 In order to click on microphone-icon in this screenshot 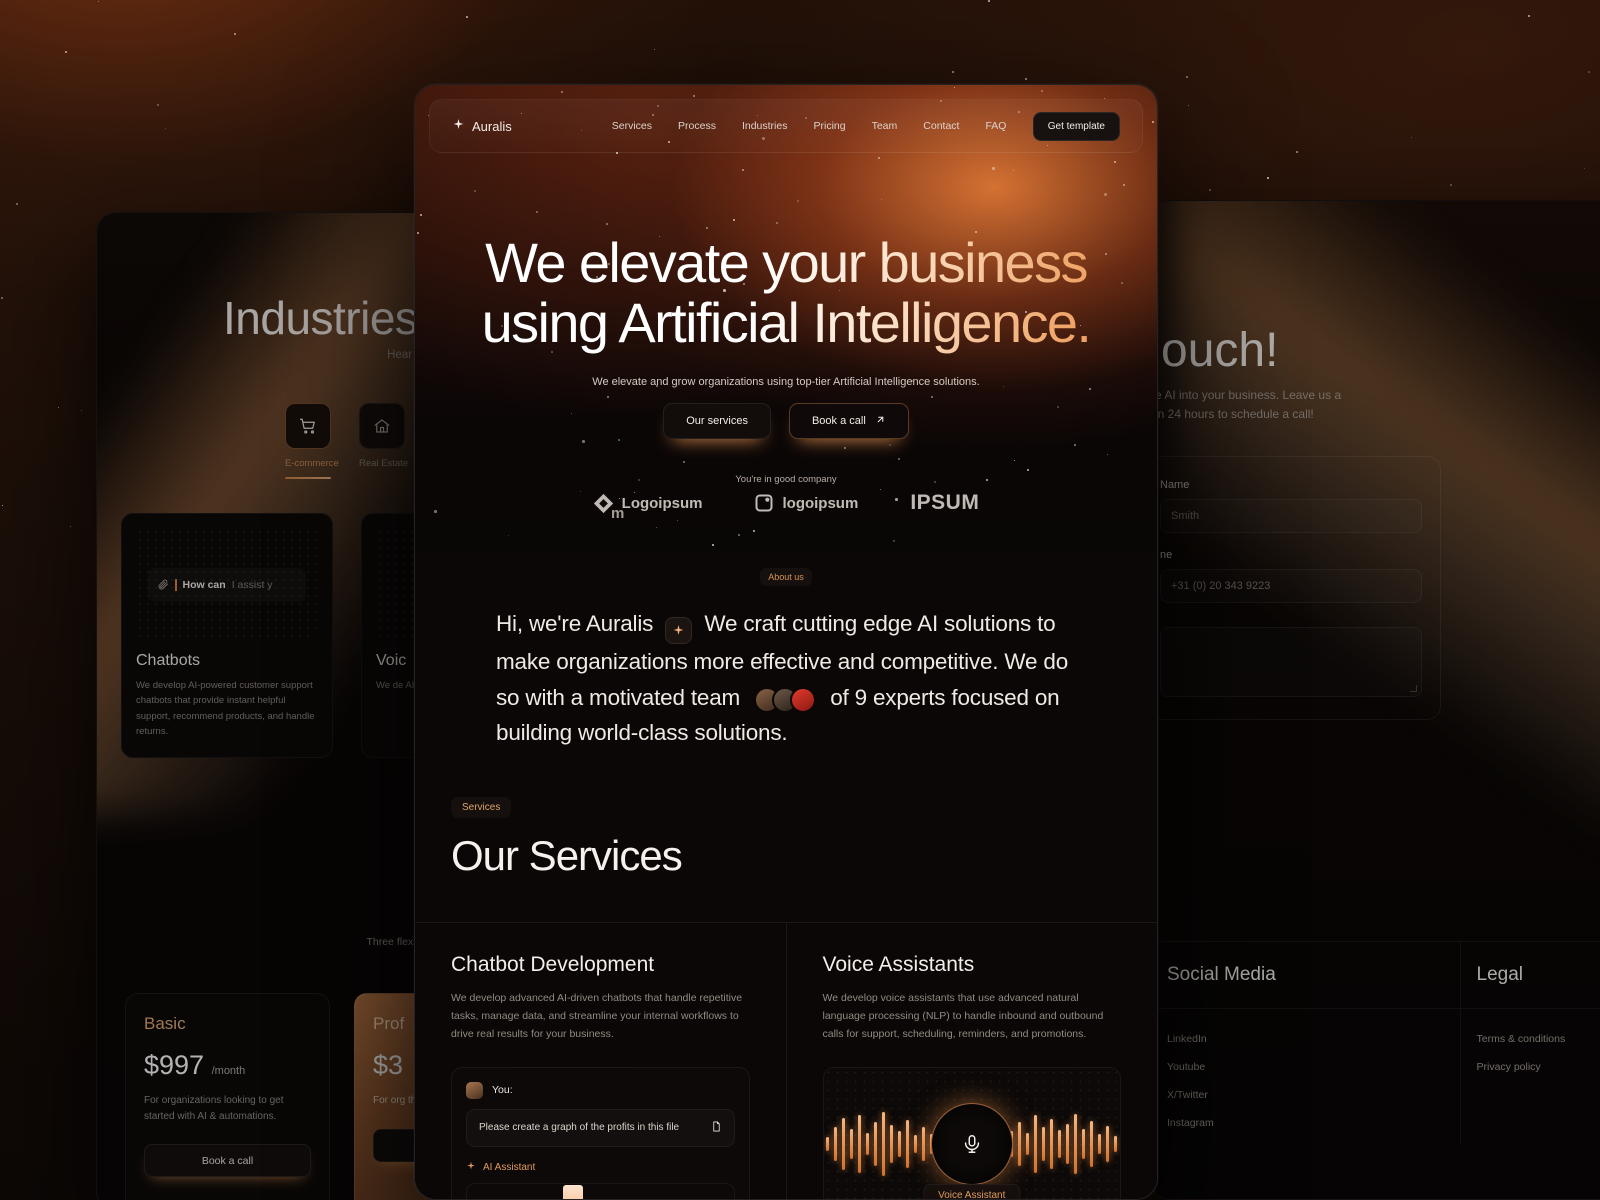, I will do `click(971, 1143)`.